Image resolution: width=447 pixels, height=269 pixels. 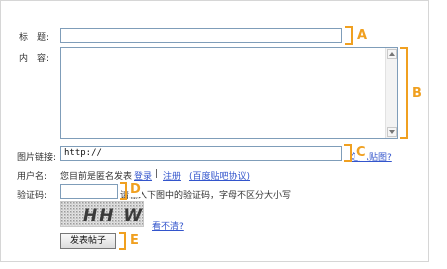 I want to click on arrow-up-icon, so click(x=392, y=54).